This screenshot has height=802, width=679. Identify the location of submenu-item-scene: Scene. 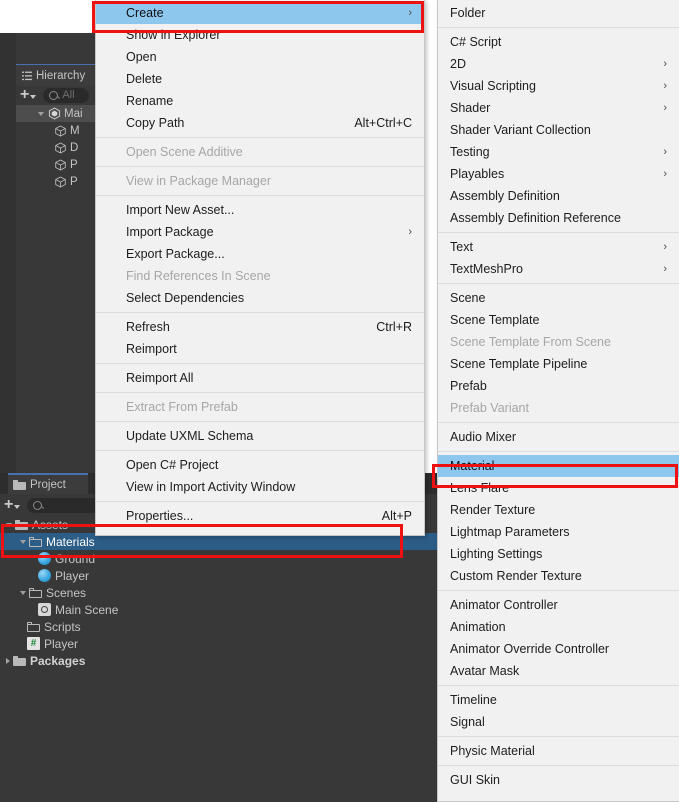
(558, 298).